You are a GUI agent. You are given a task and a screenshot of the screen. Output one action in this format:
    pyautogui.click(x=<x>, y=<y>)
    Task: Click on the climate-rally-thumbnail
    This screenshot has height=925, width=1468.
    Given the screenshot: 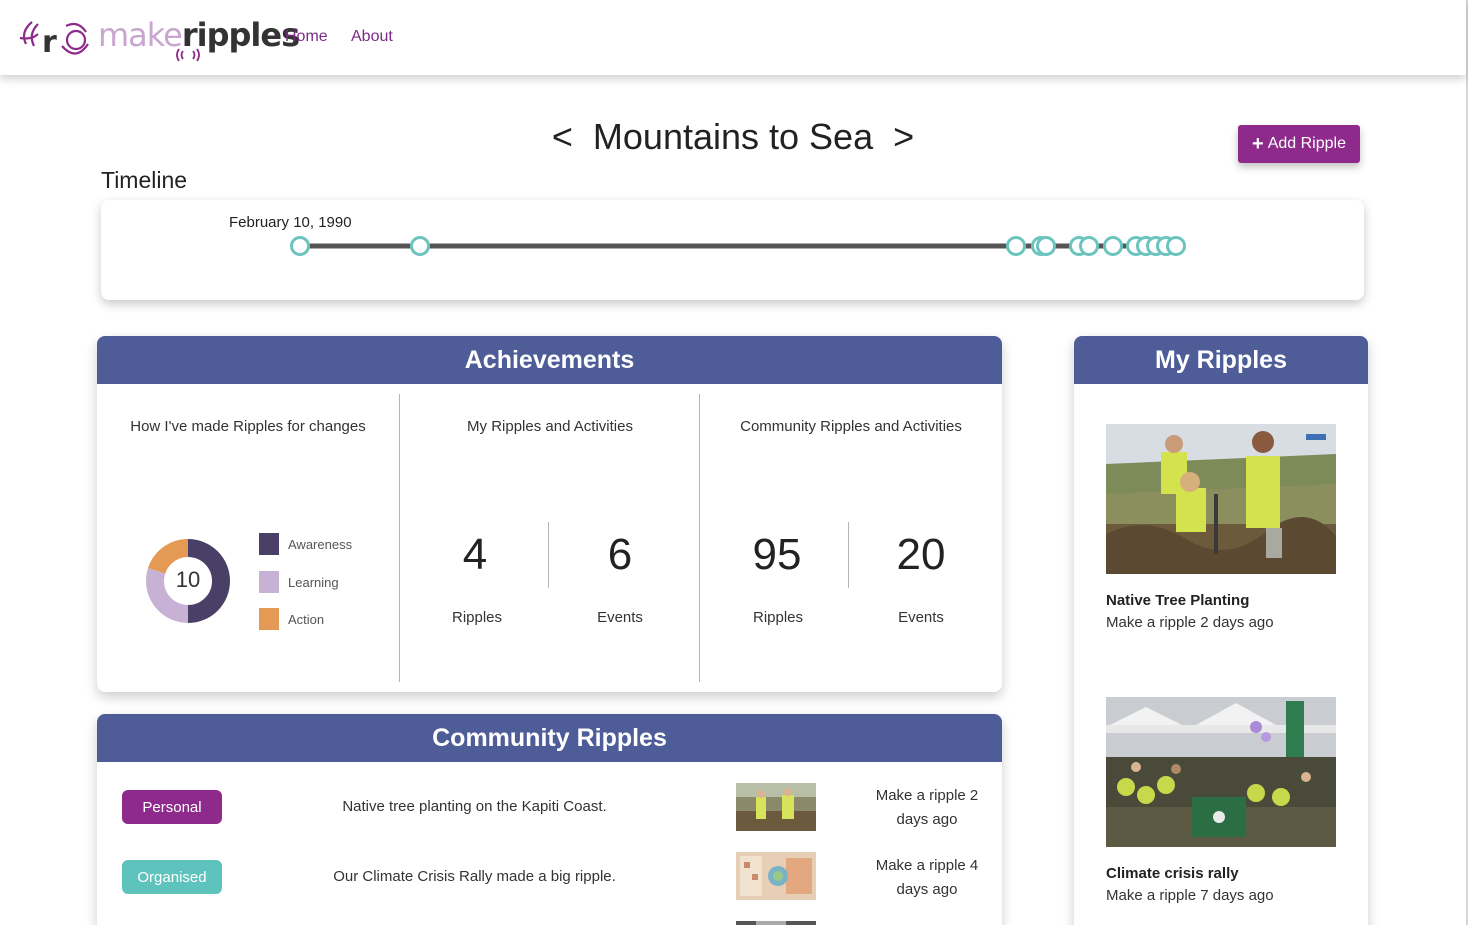 What is the action you would take?
    pyautogui.click(x=776, y=876)
    